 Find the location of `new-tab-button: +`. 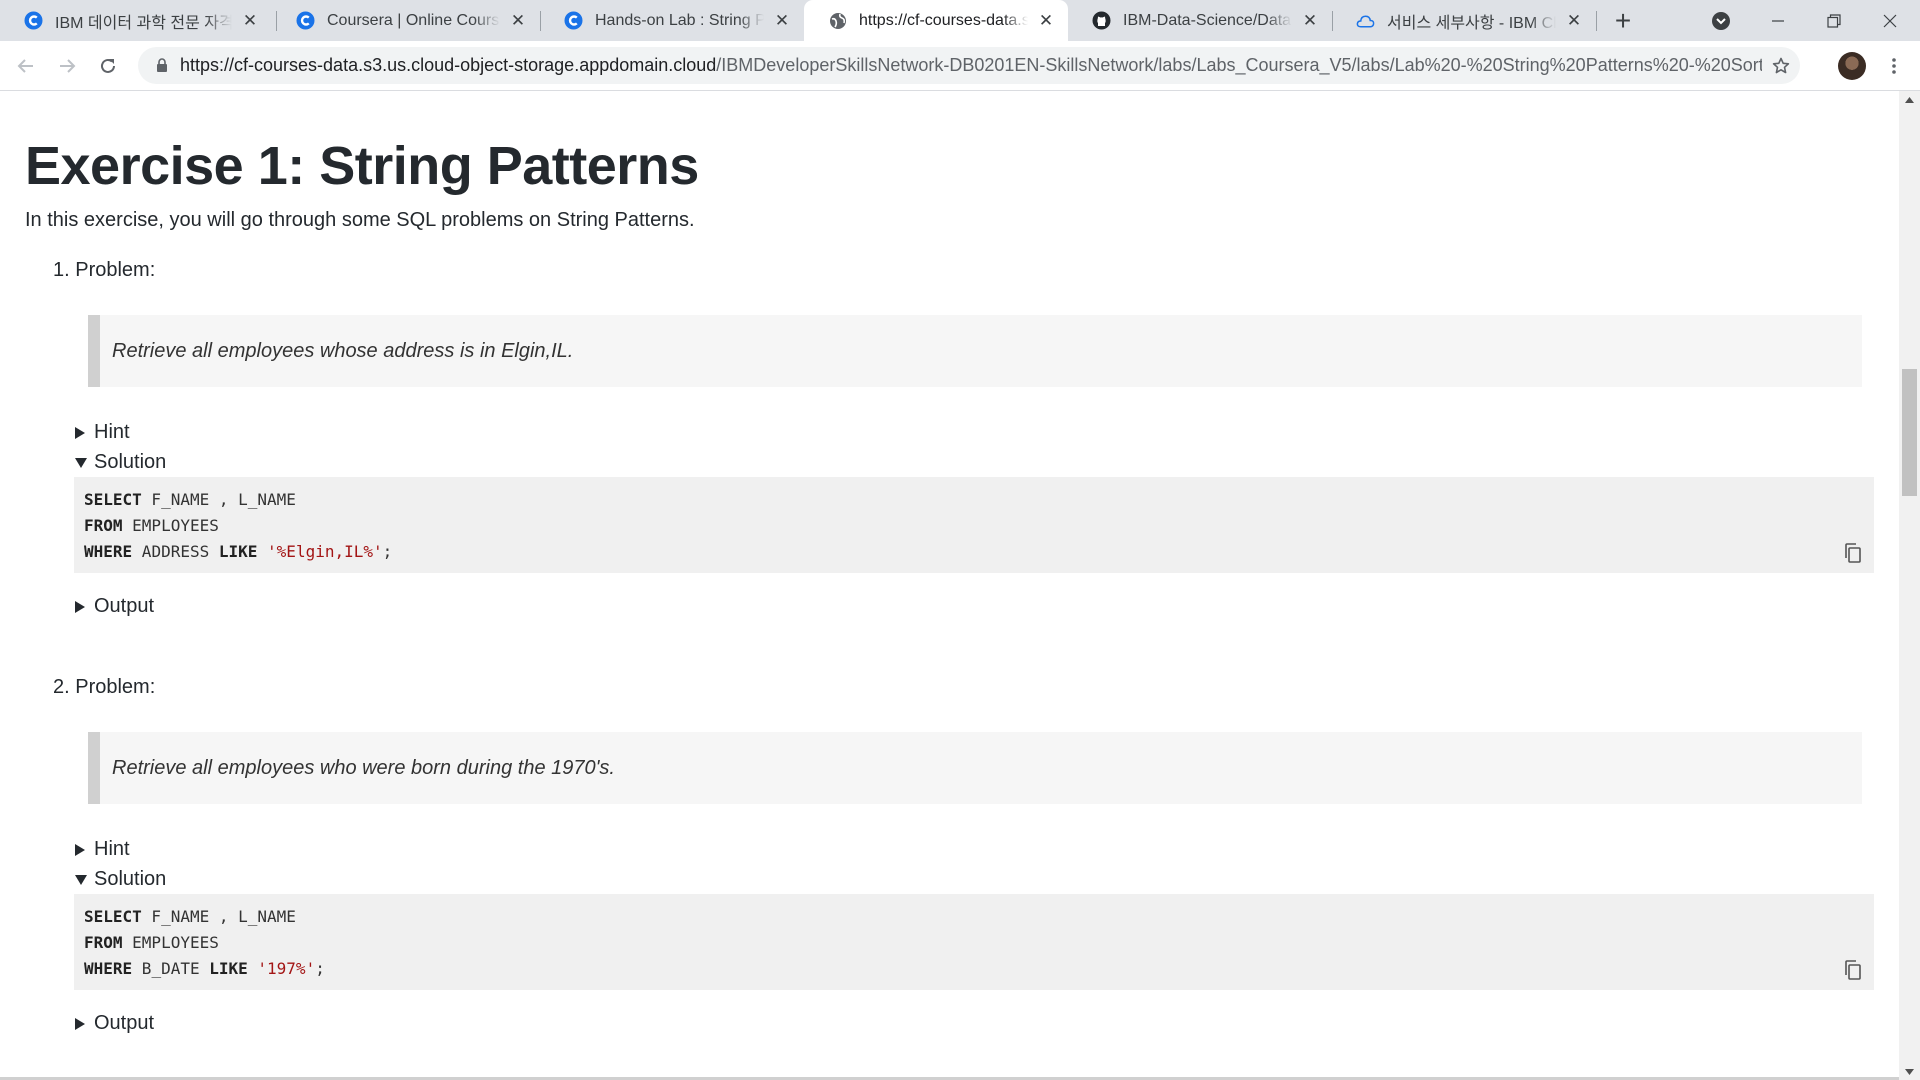

new-tab-button: + is located at coordinates (1623, 20).